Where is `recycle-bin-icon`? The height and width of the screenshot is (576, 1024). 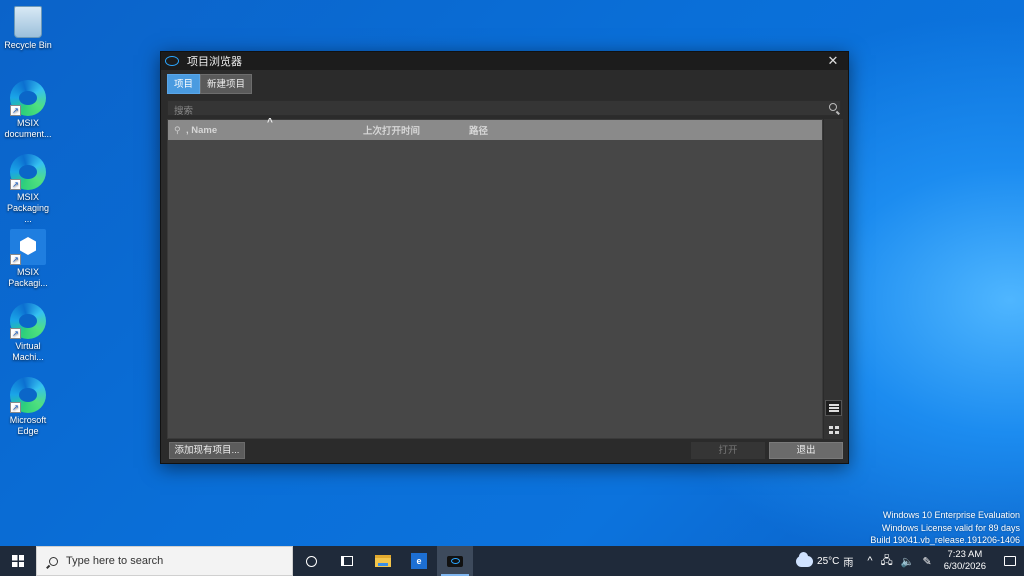 recycle-bin-icon is located at coordinates (28, 22).